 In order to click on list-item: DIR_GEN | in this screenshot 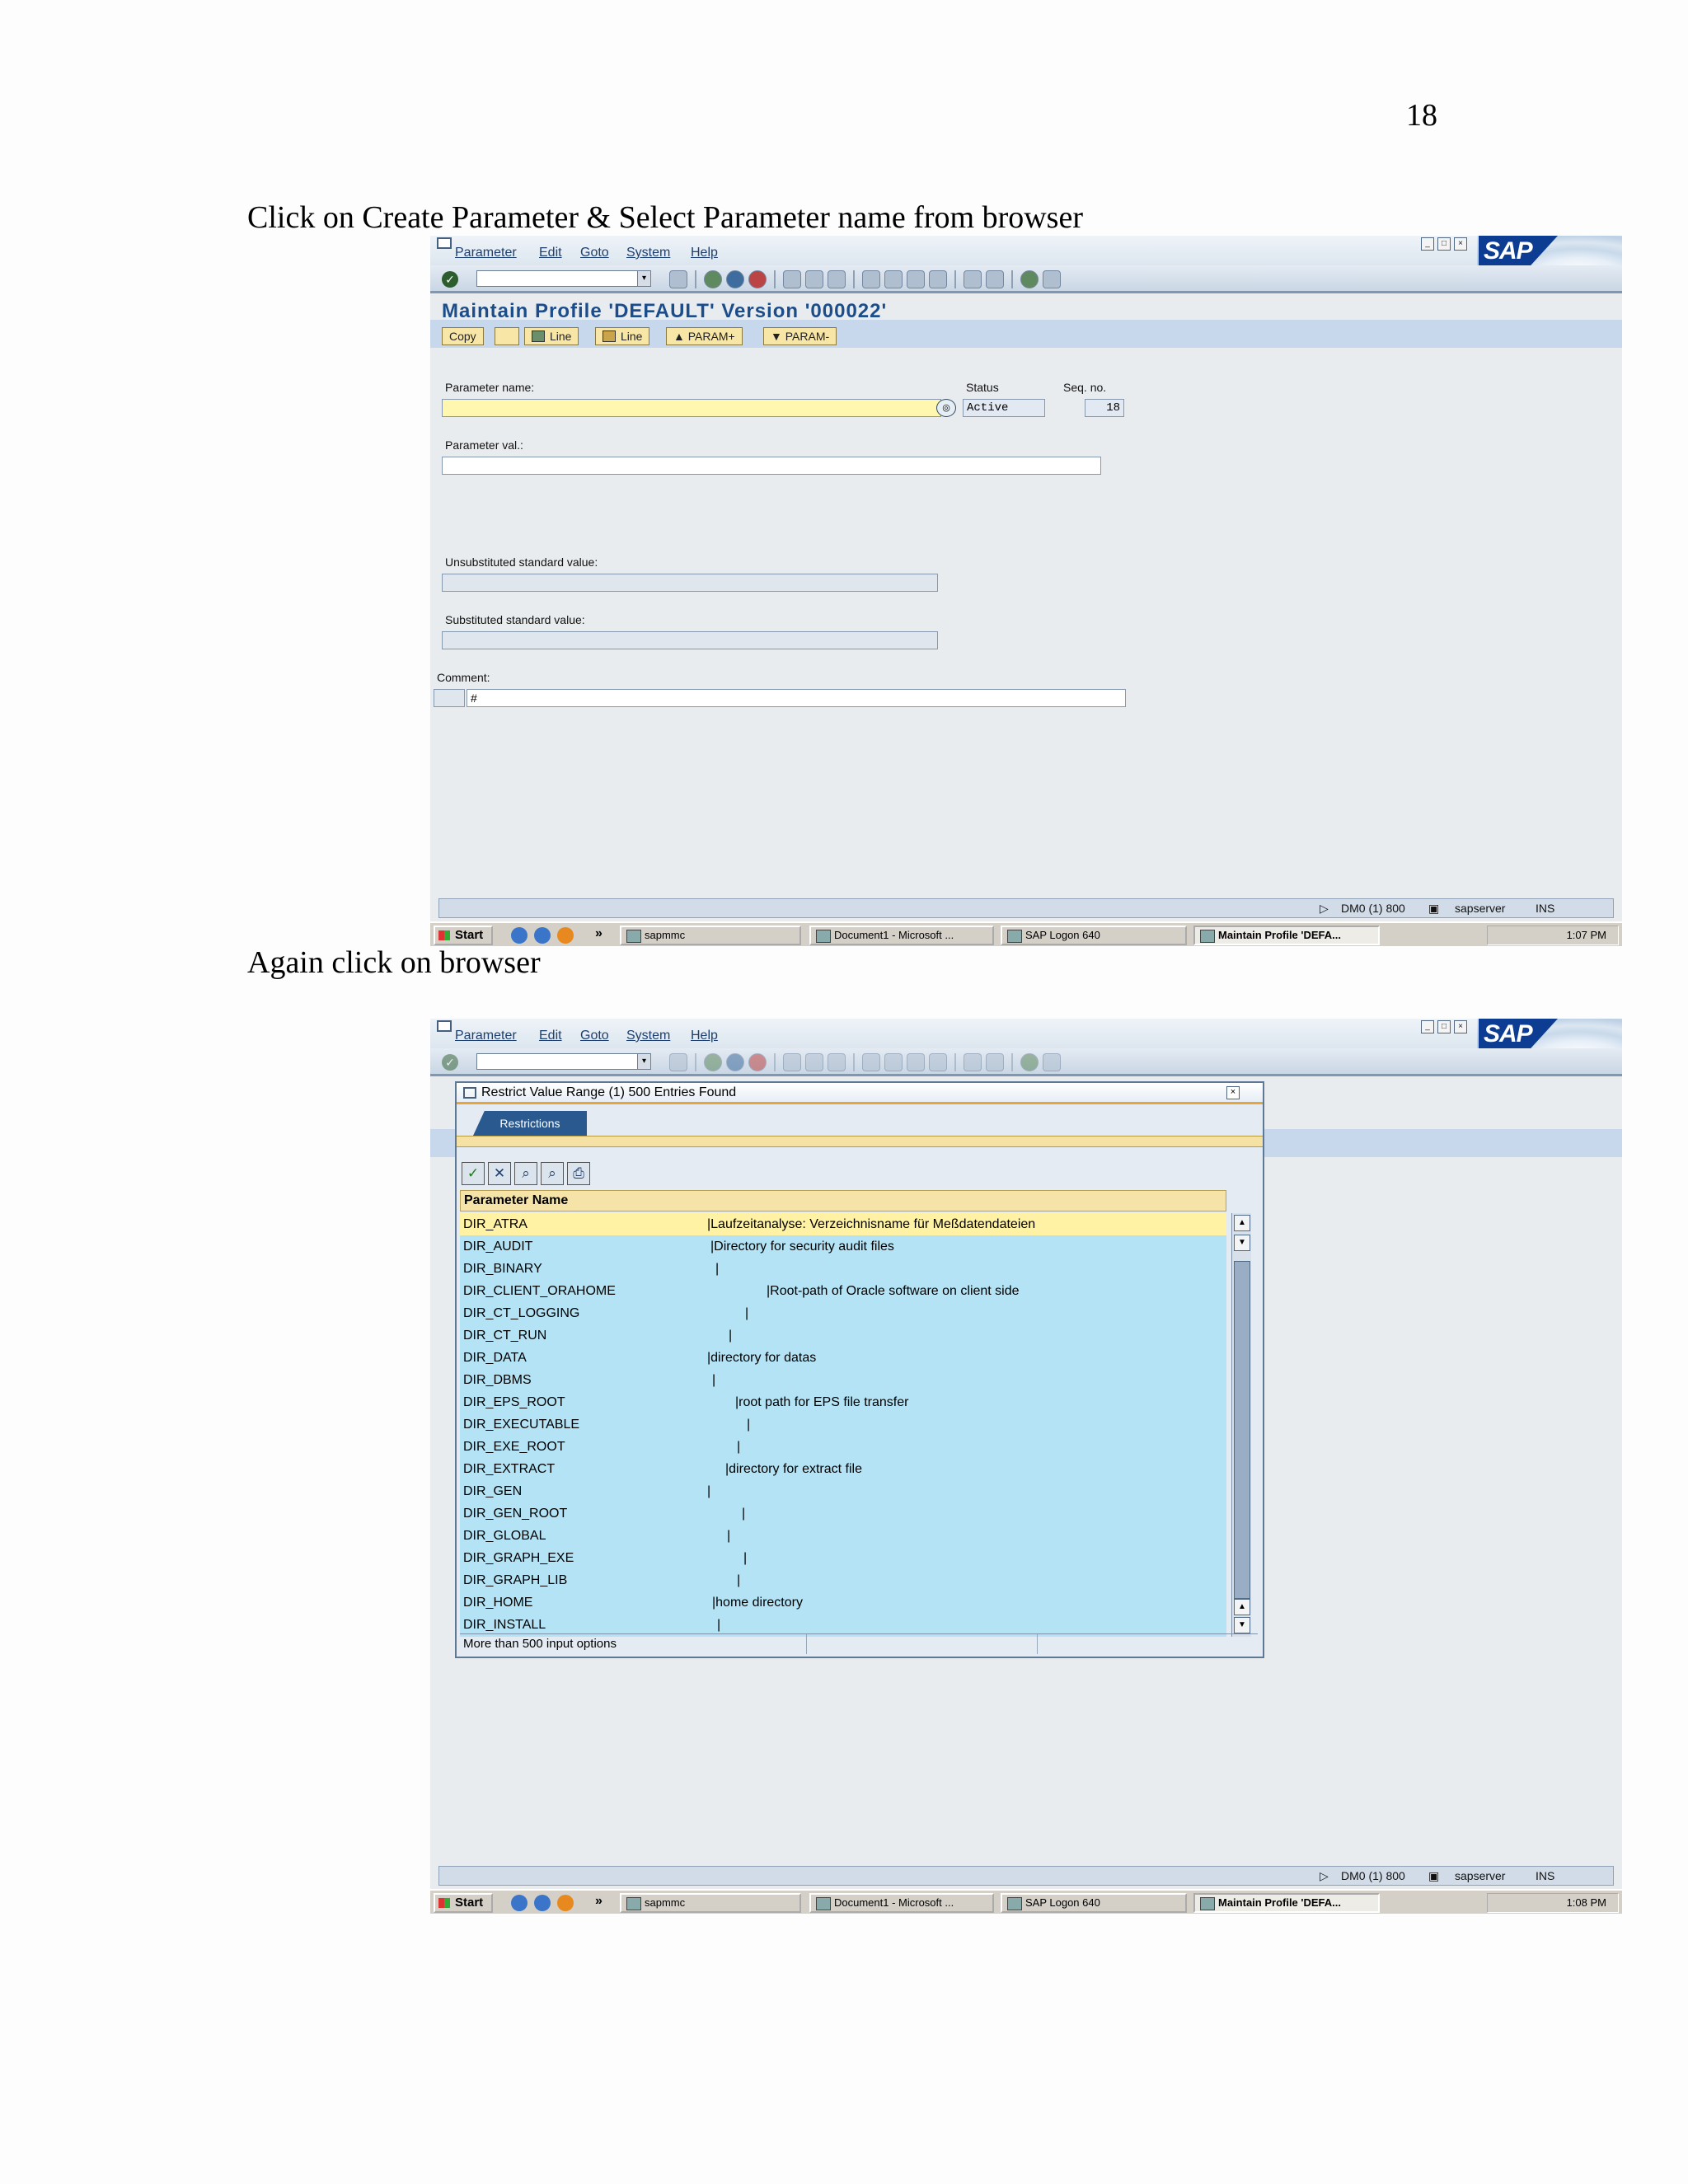, I will do `click(843, 1491)`.